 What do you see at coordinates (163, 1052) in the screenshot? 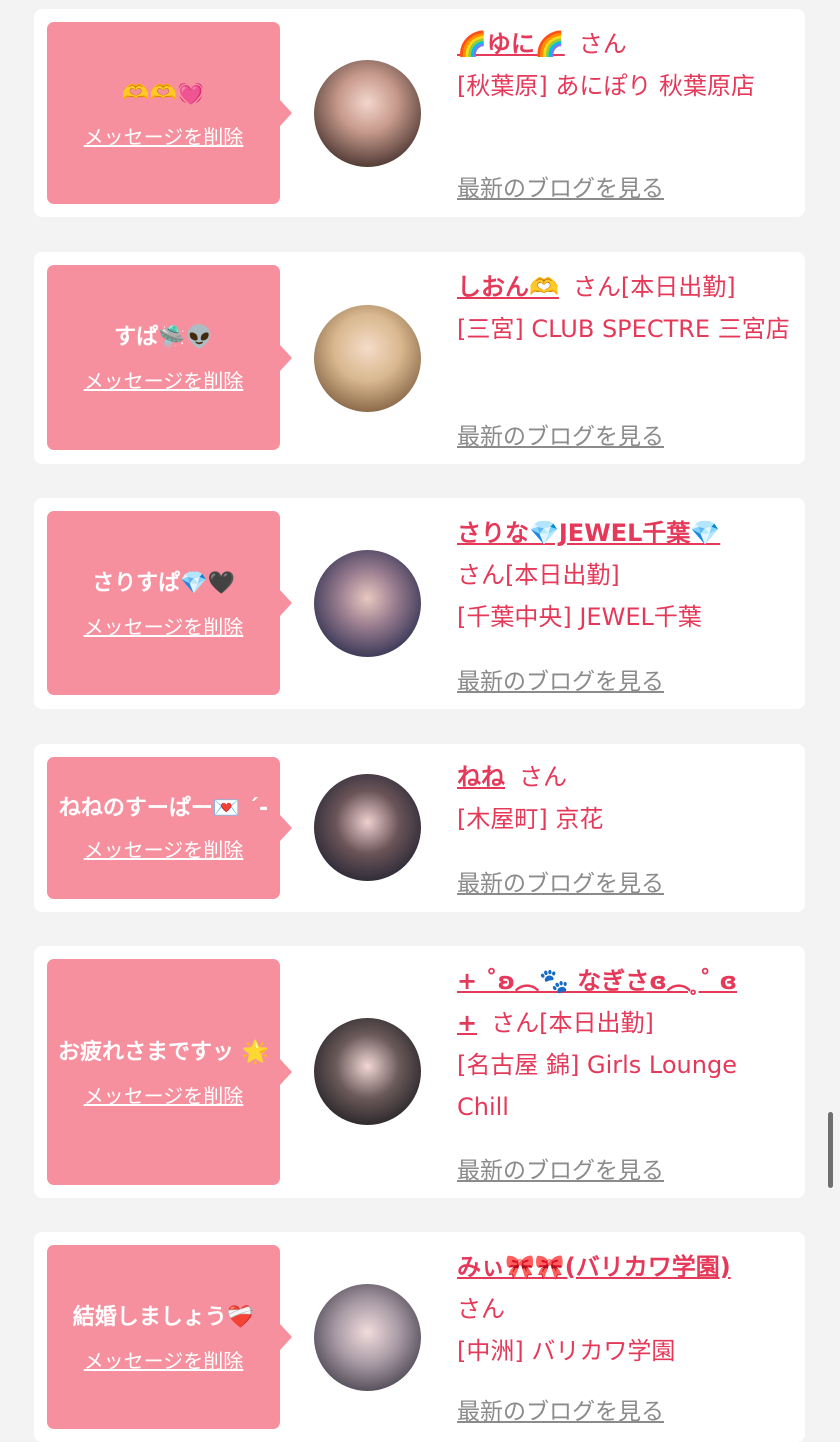
I see `message-text: お疲れさまですッ 🌟` at bounding box center [163, 1052].